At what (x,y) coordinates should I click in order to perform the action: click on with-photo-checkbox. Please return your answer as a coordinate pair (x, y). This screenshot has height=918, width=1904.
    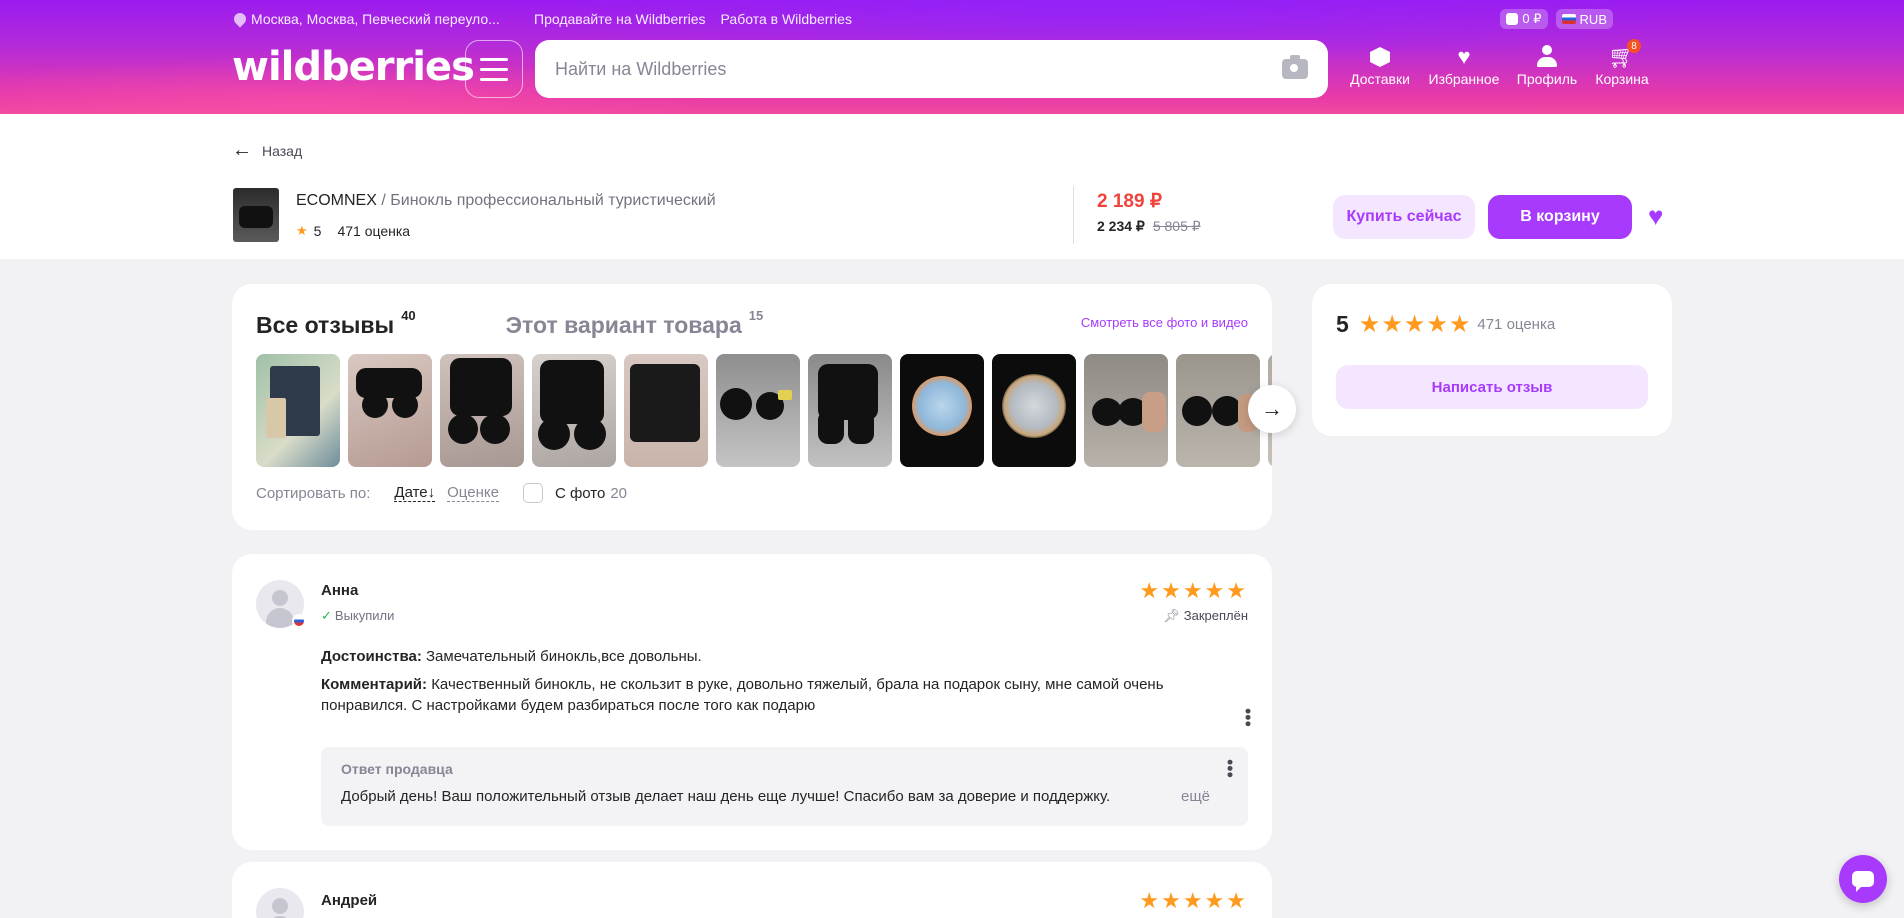
    Looking at the image, I should click on (532, 493).